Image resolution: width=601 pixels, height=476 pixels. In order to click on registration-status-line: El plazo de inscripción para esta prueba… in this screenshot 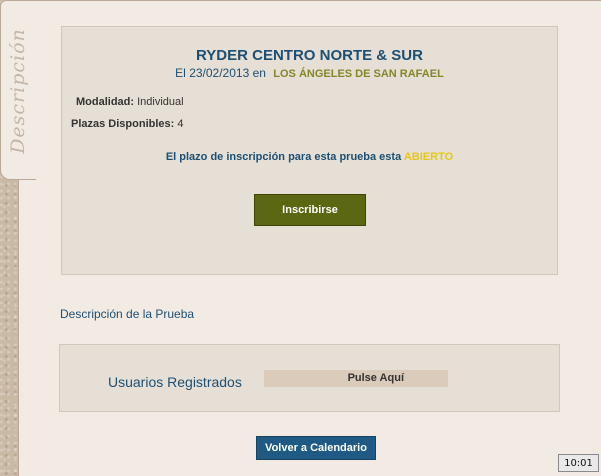, I will do `click(309, 157)`.